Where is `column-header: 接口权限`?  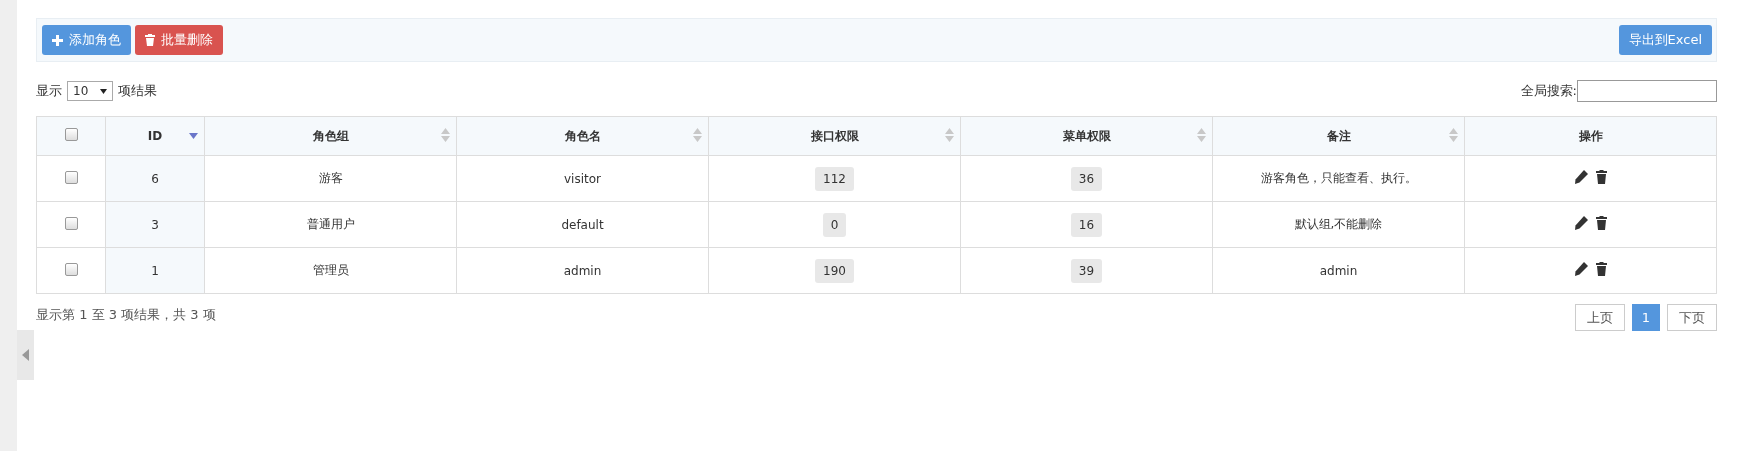 column-header: 接口权限 is located at coordinates (834, 136).